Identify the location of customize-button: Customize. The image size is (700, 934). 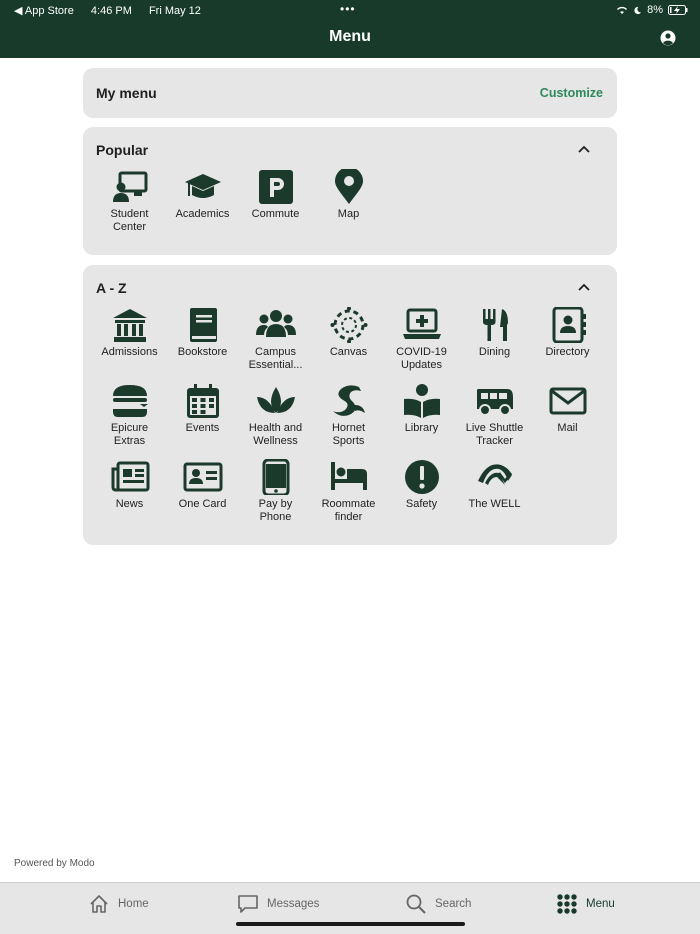
(571, 93).